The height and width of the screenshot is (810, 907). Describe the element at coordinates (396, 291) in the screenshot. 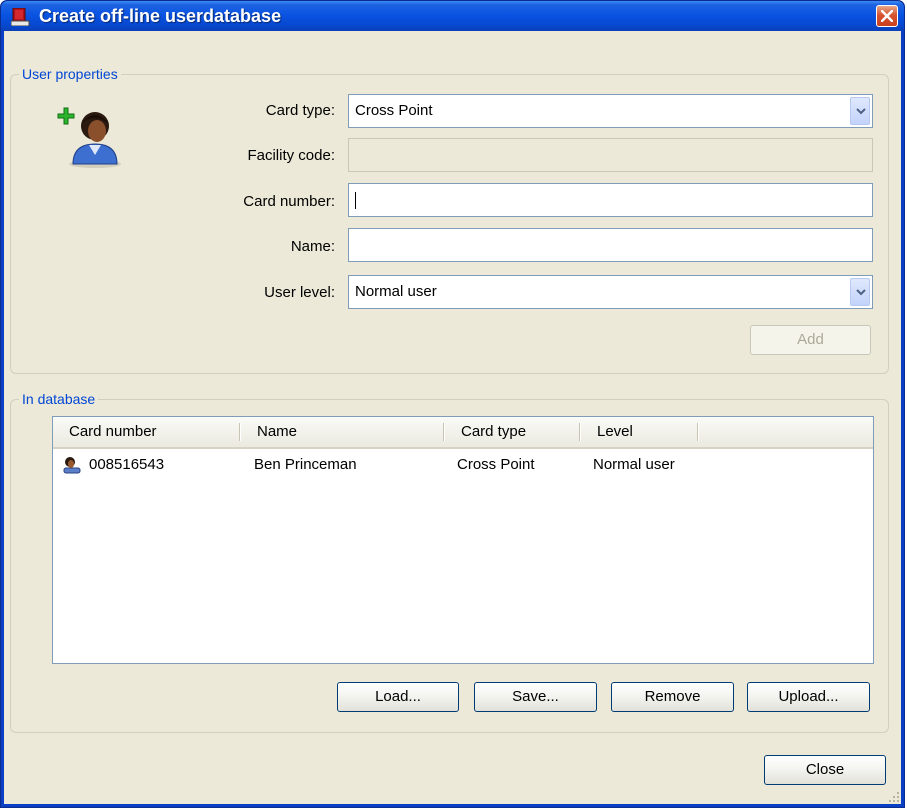

I see `user-level-value: Normal user` at that location.